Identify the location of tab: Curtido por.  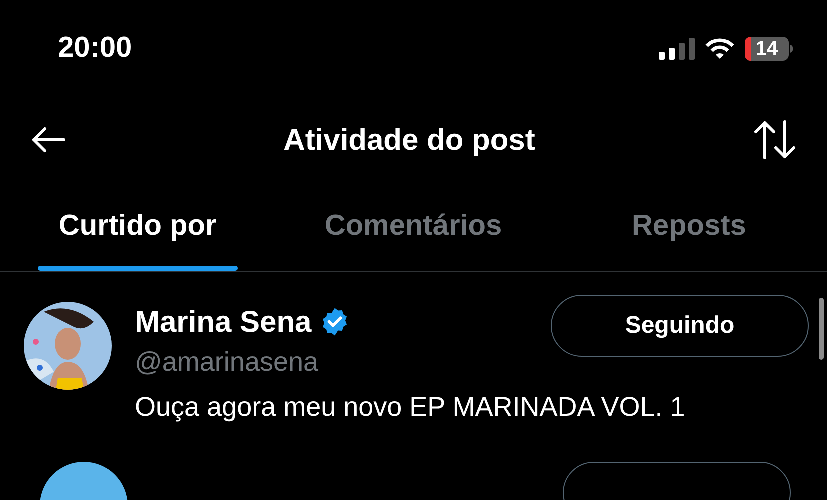
(138, 227).